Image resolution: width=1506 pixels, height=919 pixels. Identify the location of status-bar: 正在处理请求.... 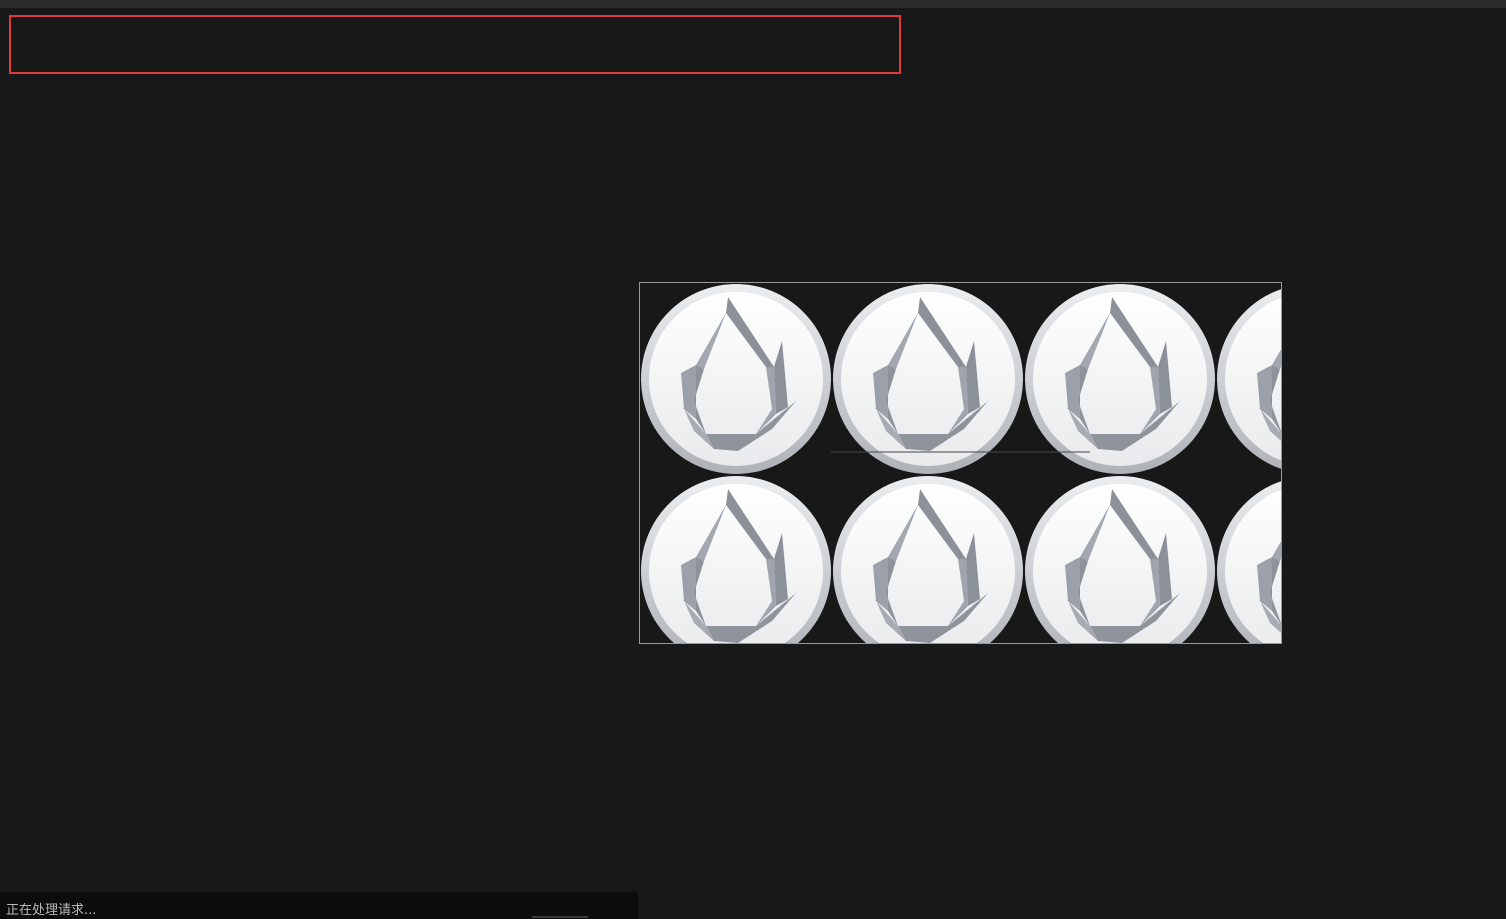
(319, 905).